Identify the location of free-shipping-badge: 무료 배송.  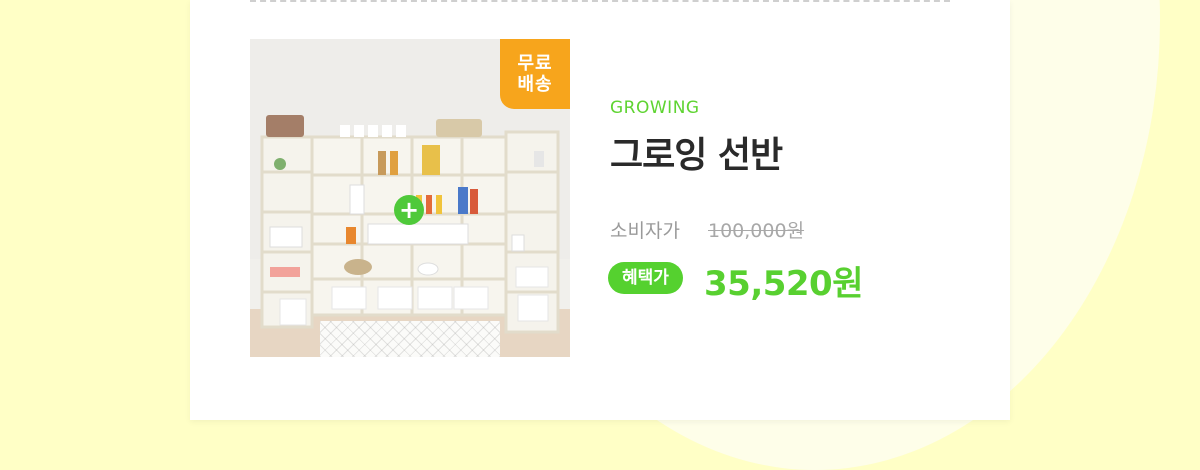
(535, 74).